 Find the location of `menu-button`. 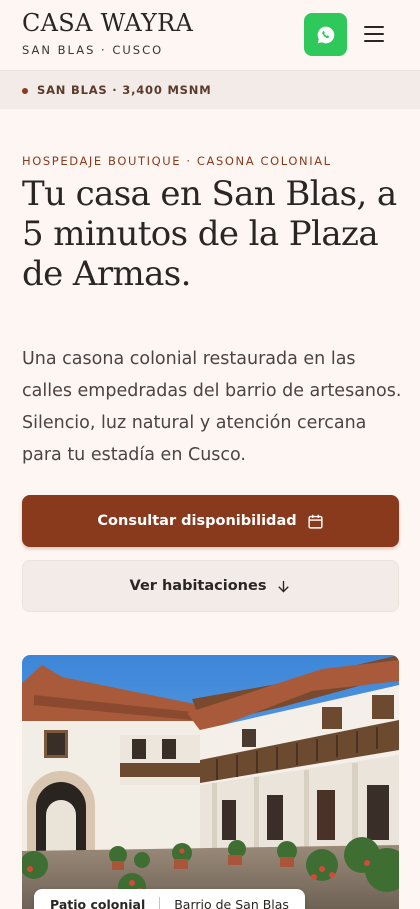

menu-button is located at coordinates (374, 34).